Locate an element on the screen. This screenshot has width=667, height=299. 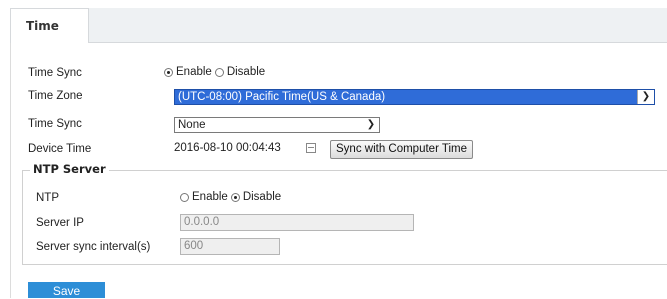
tab-time: Time is located at coordinates (49, 25).